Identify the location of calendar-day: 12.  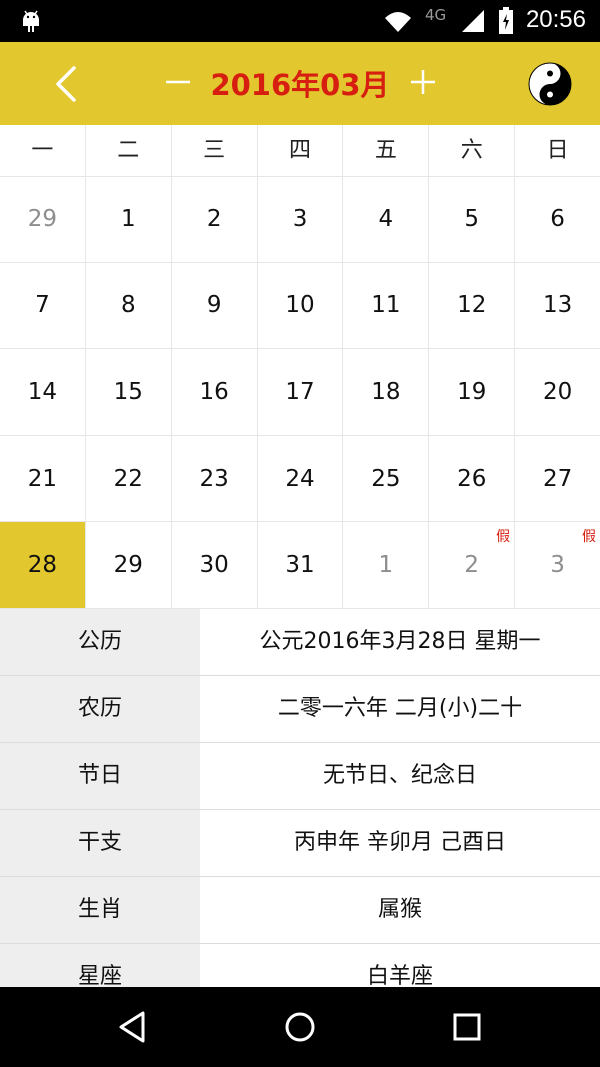
(472, 305).